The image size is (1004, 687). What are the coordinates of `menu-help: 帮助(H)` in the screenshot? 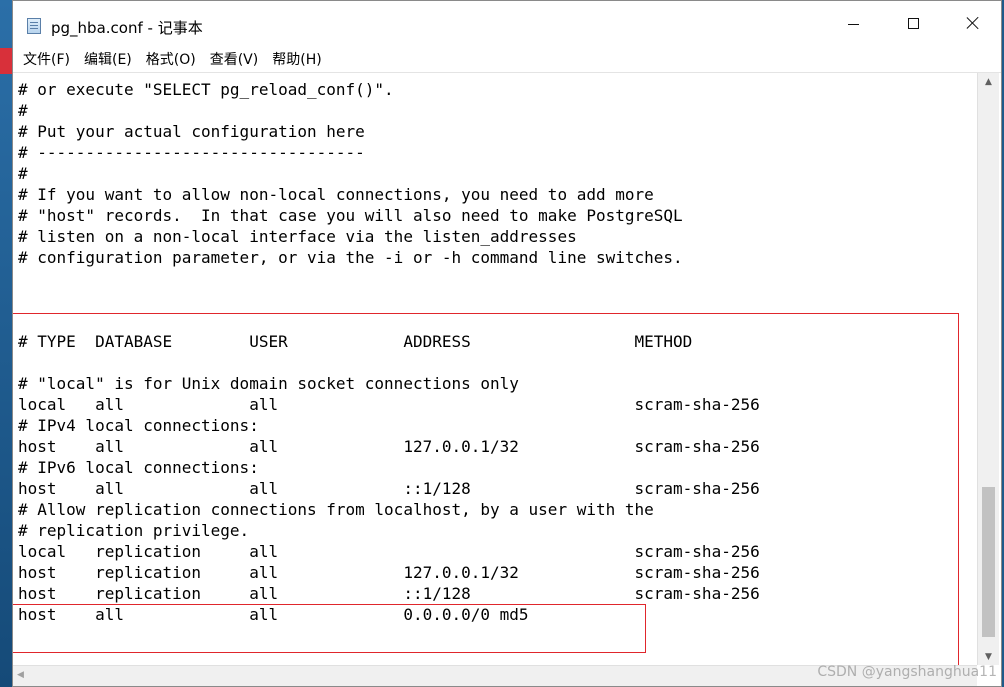 It's located at (299, 59).